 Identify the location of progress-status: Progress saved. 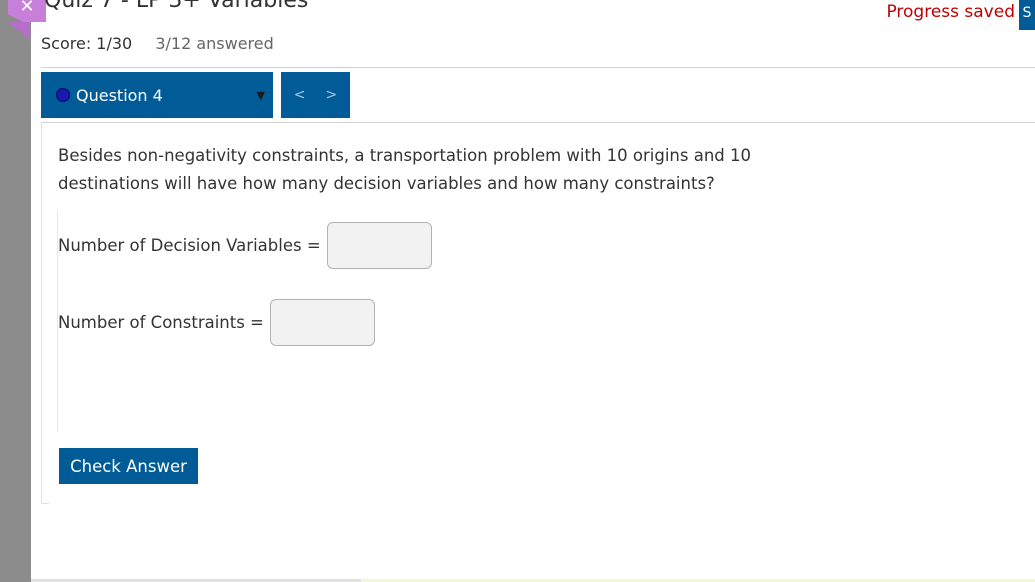
(950, 12).